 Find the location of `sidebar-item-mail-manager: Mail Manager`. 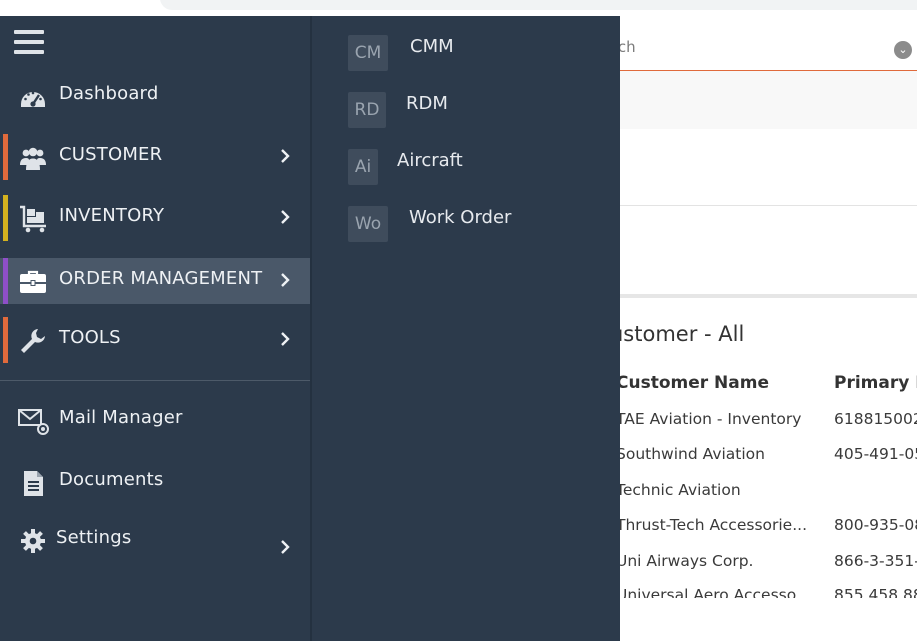

sidebar-item-mail-manager: Mail Manager is located at coordinates (155, 420).